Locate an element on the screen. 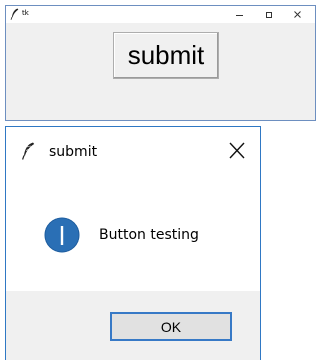  info-icon is located at coordinates (62, 235).